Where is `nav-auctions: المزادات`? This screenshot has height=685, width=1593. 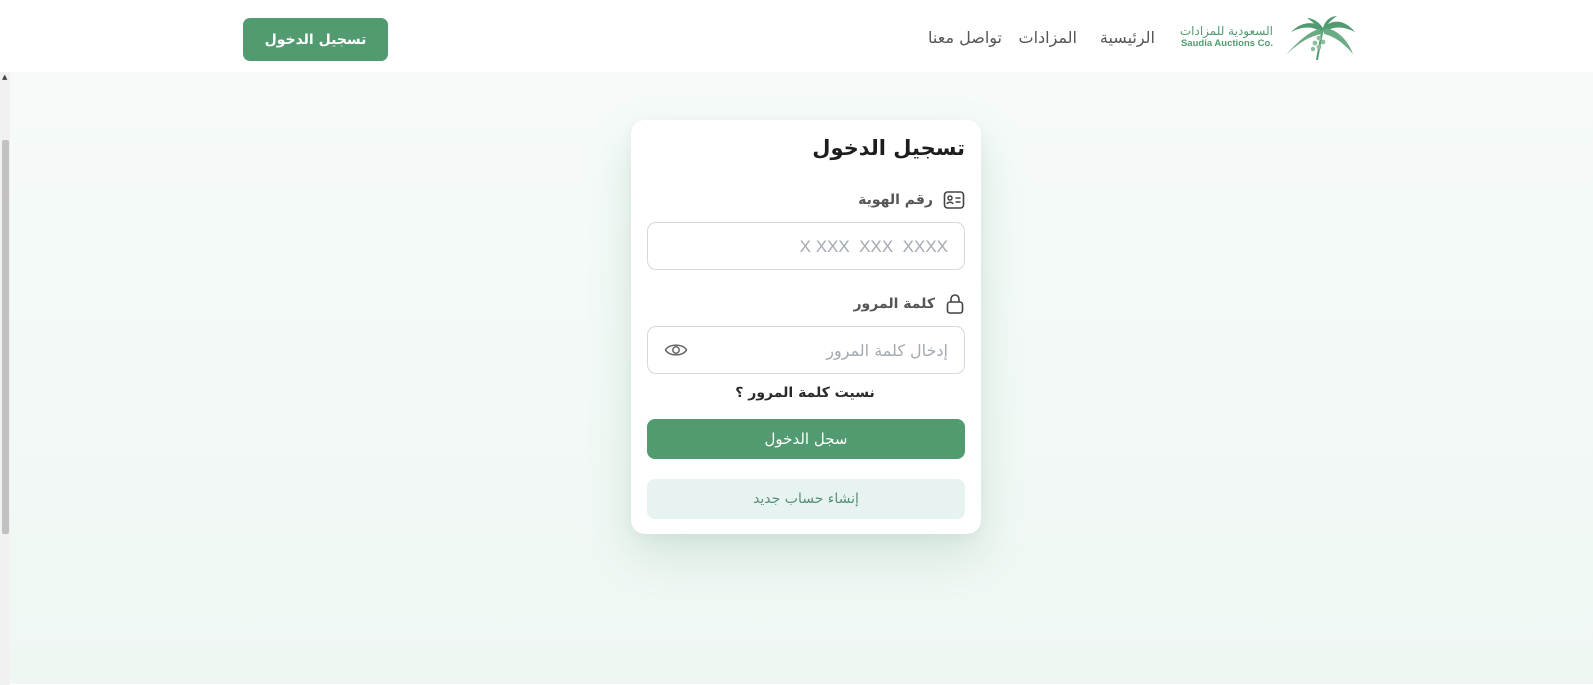 nav-auctions: المزادات is located at coordinates (1048, 40).